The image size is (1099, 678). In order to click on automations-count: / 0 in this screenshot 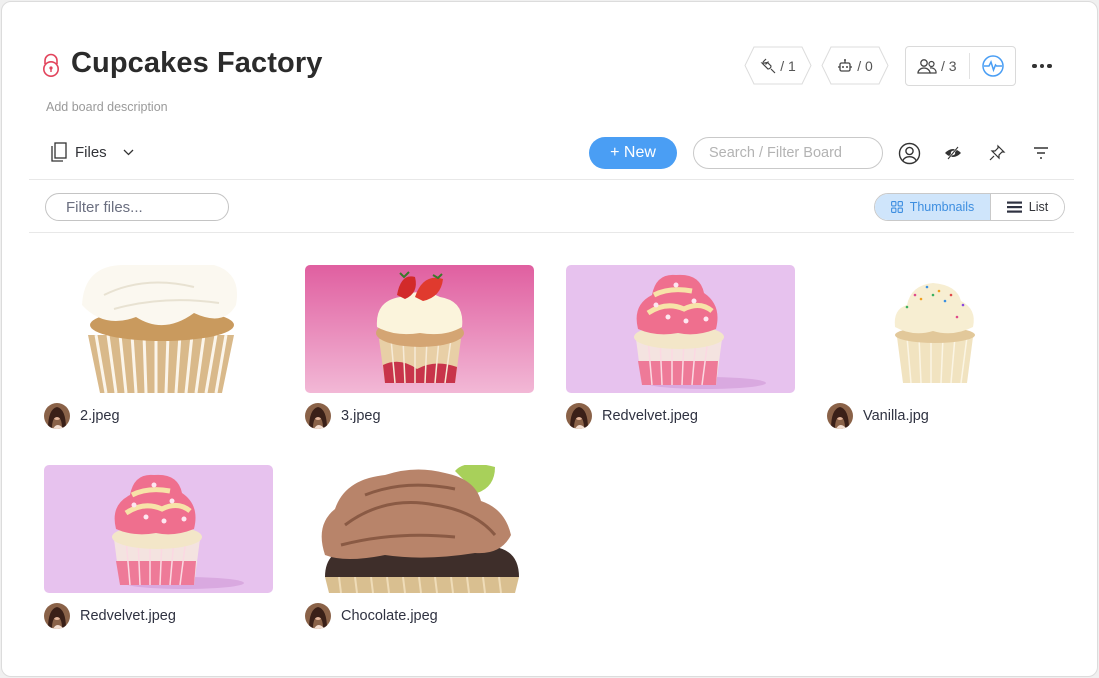, I will do `click(865, 65)`.